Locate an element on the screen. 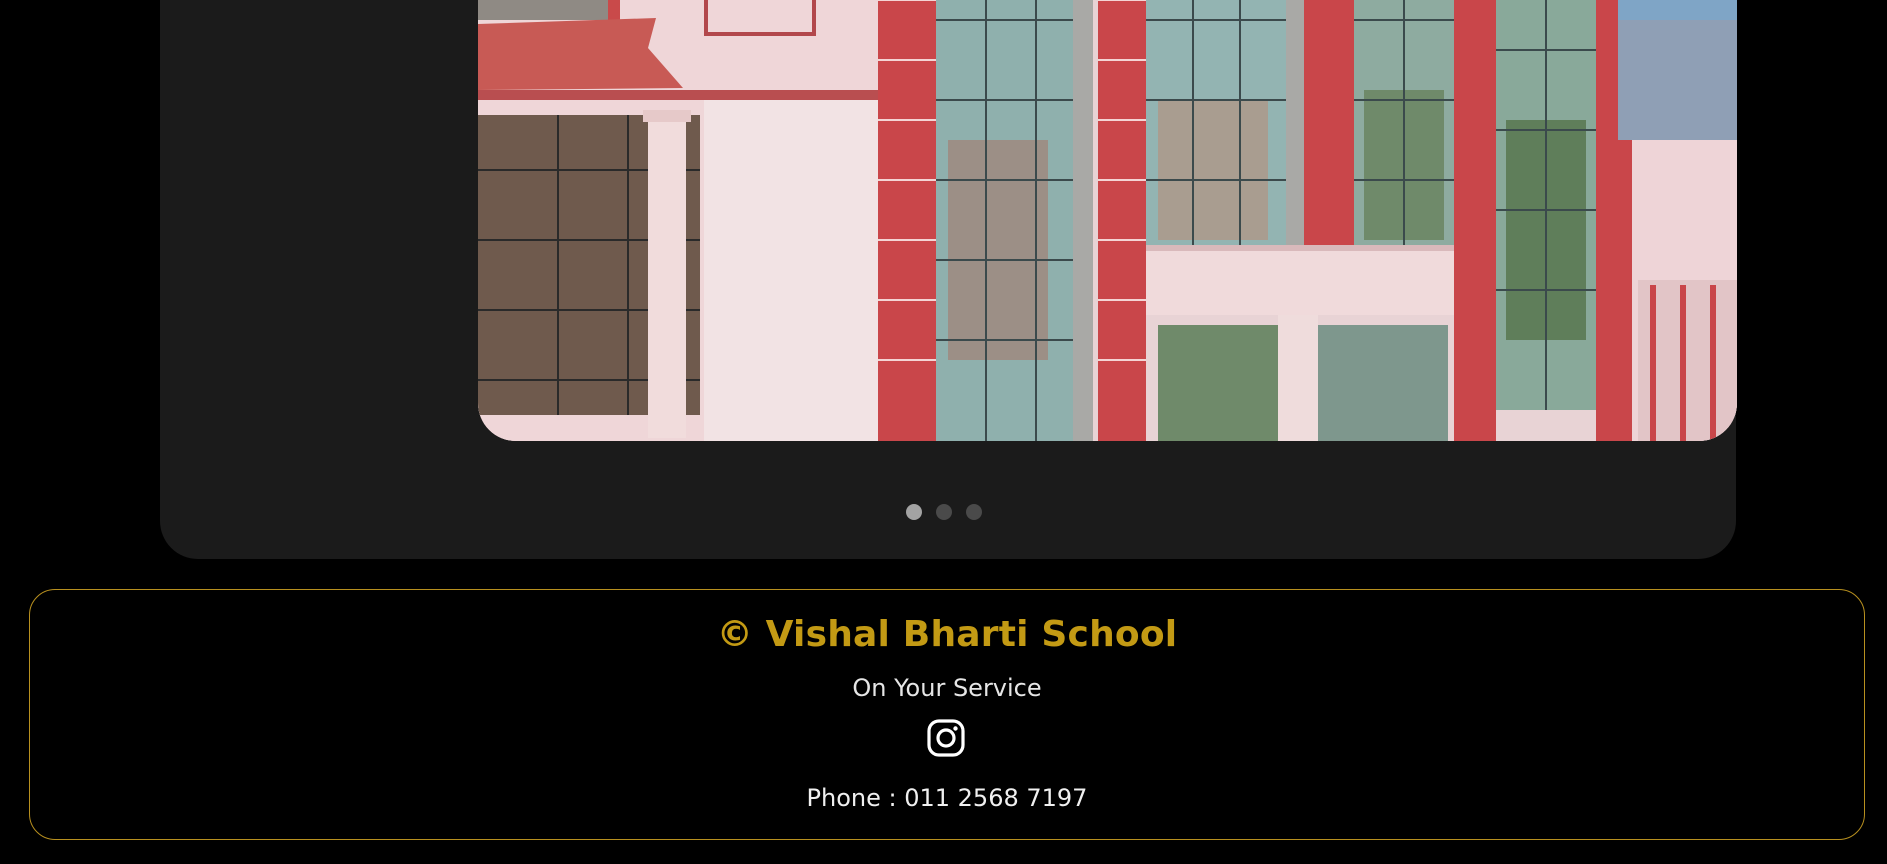 Image resolution: width=1887 pixels, height=864 pixels. footer-phone: Phone : 011 2568 7197 is located at coordinates (947, 798).